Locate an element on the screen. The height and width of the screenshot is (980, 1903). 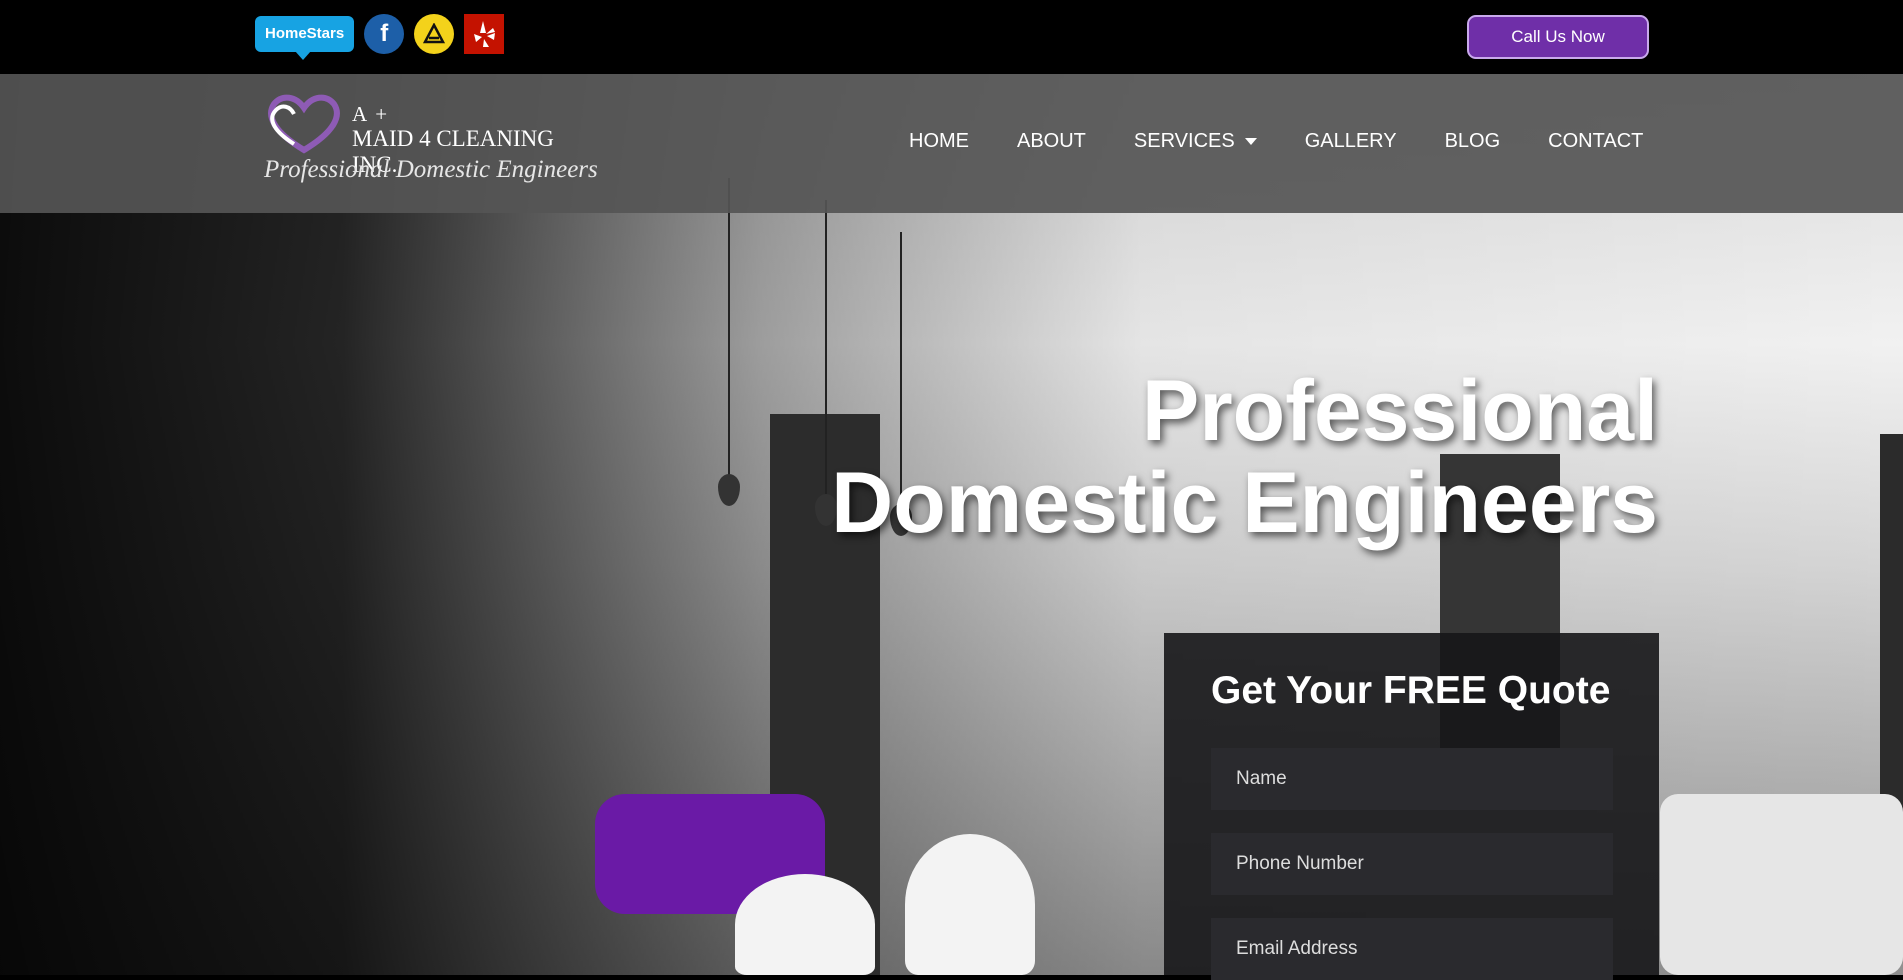
quote-form-heading: Get Your FREE Quote is located at coordinates (1411, 690).